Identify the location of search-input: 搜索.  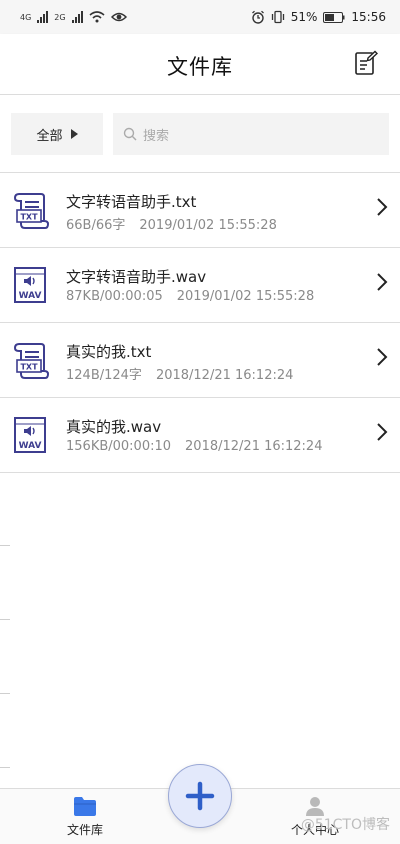
(251, 134).